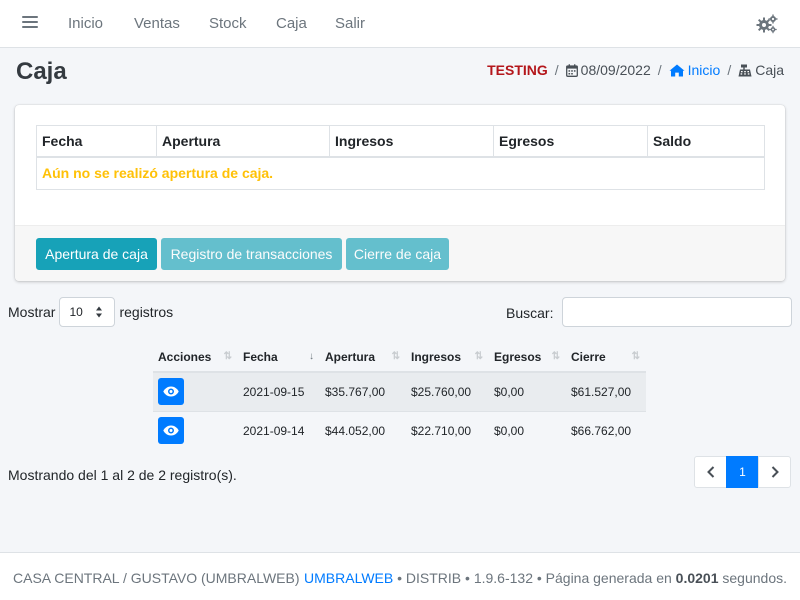 Image resolution: width=800 pixels, height=600 pixels. What do you see at coordinates (96, 254) in the screenshot?
I see `open-cash-button: Apertura de caja` at bounding box center [96, 254].